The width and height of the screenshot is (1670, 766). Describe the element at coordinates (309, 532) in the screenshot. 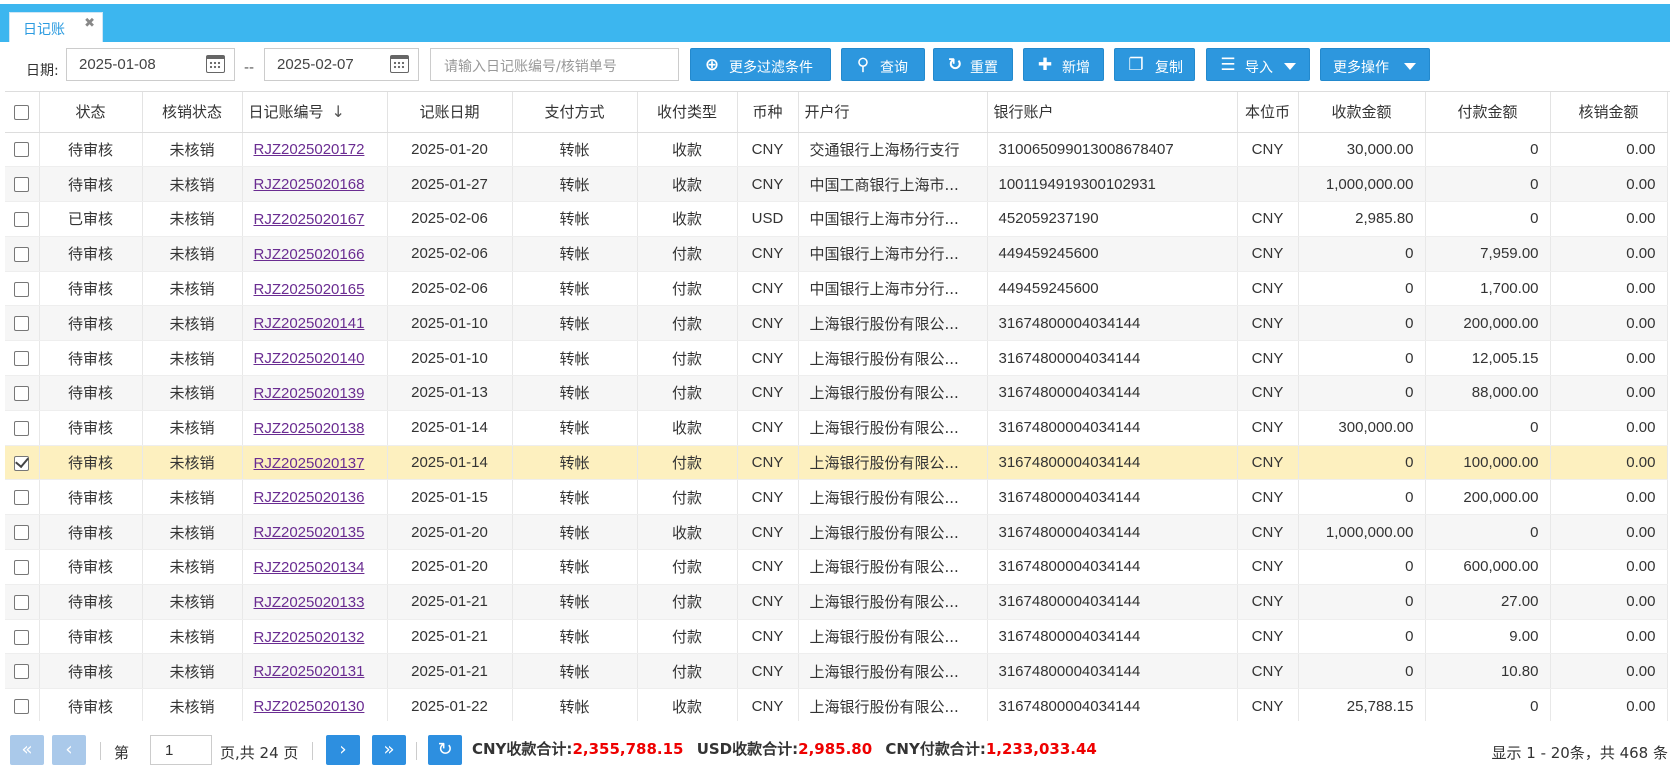

I see `journal-no-link: RJZ2025020135` at that location.